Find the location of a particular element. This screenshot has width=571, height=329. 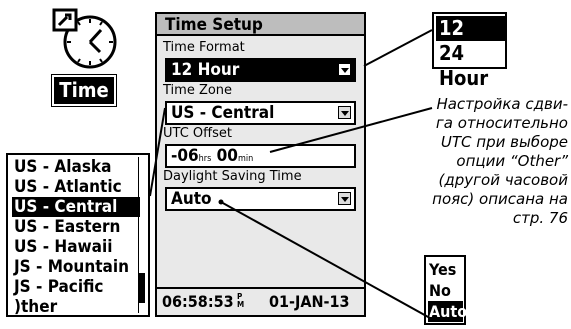

callout-line-time-zone is located at coordinates (157, 152).